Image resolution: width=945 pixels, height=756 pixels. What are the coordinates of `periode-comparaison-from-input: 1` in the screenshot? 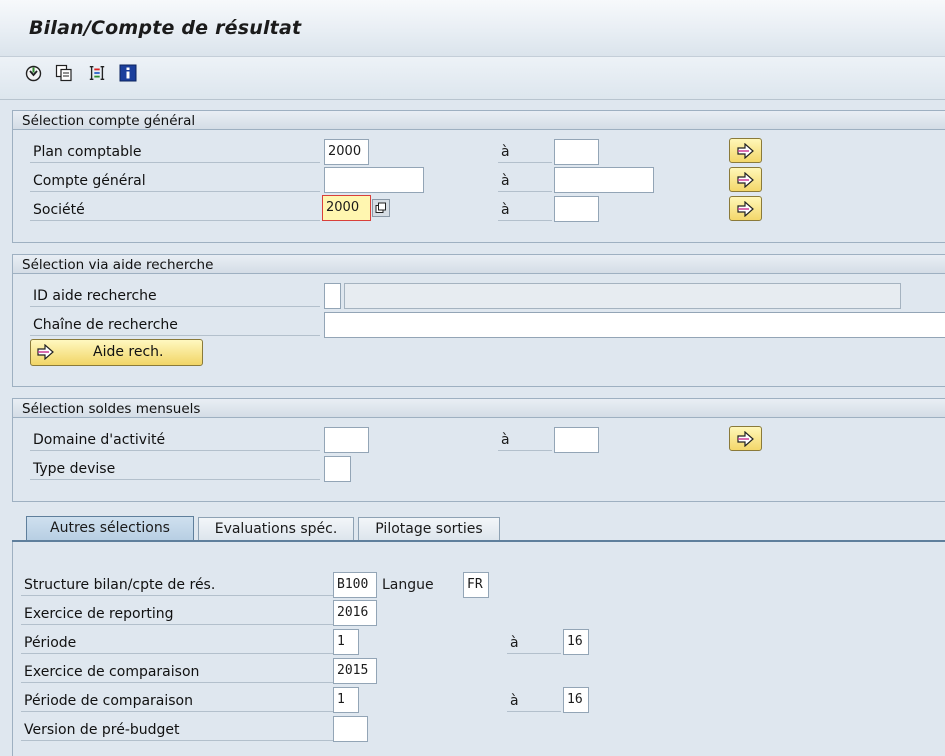 It's located at (346, 700).